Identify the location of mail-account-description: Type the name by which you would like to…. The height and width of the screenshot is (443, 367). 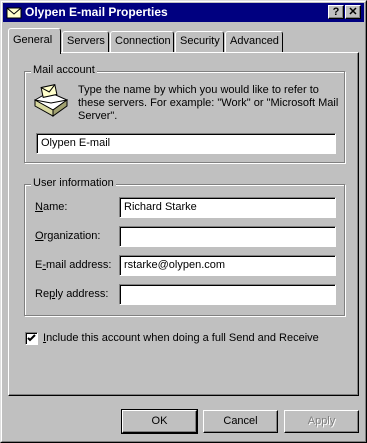
(208, 103).